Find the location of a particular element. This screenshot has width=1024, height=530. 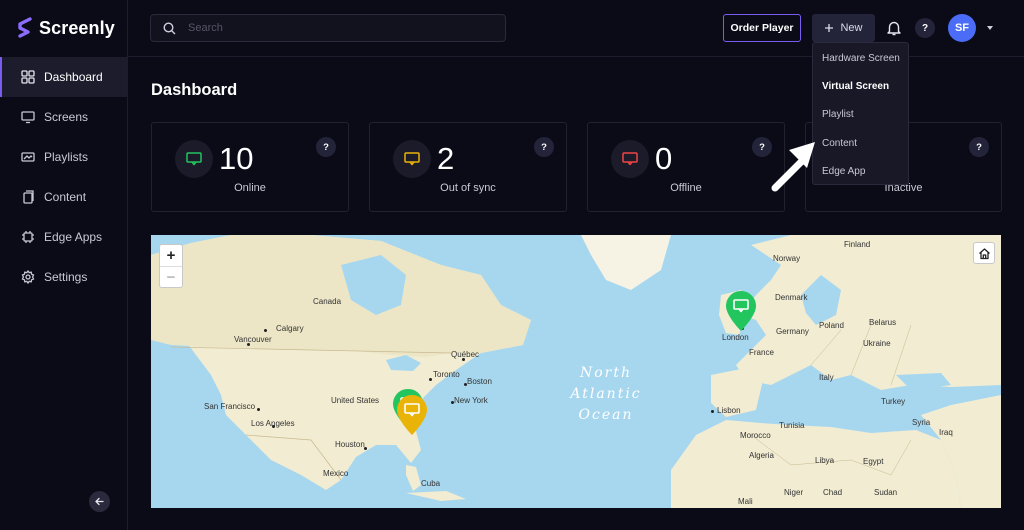

brand-logo: Screenly is located at coordinates (66, 28).